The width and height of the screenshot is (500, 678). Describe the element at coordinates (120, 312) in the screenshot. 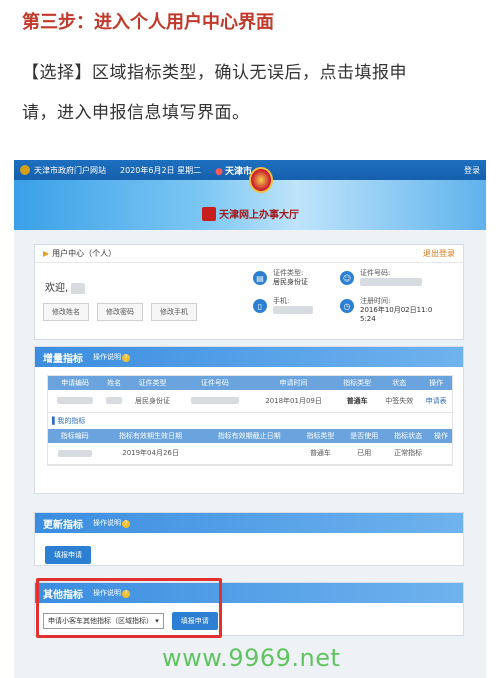

I see `edit-password-button: 修改密码` at that location.